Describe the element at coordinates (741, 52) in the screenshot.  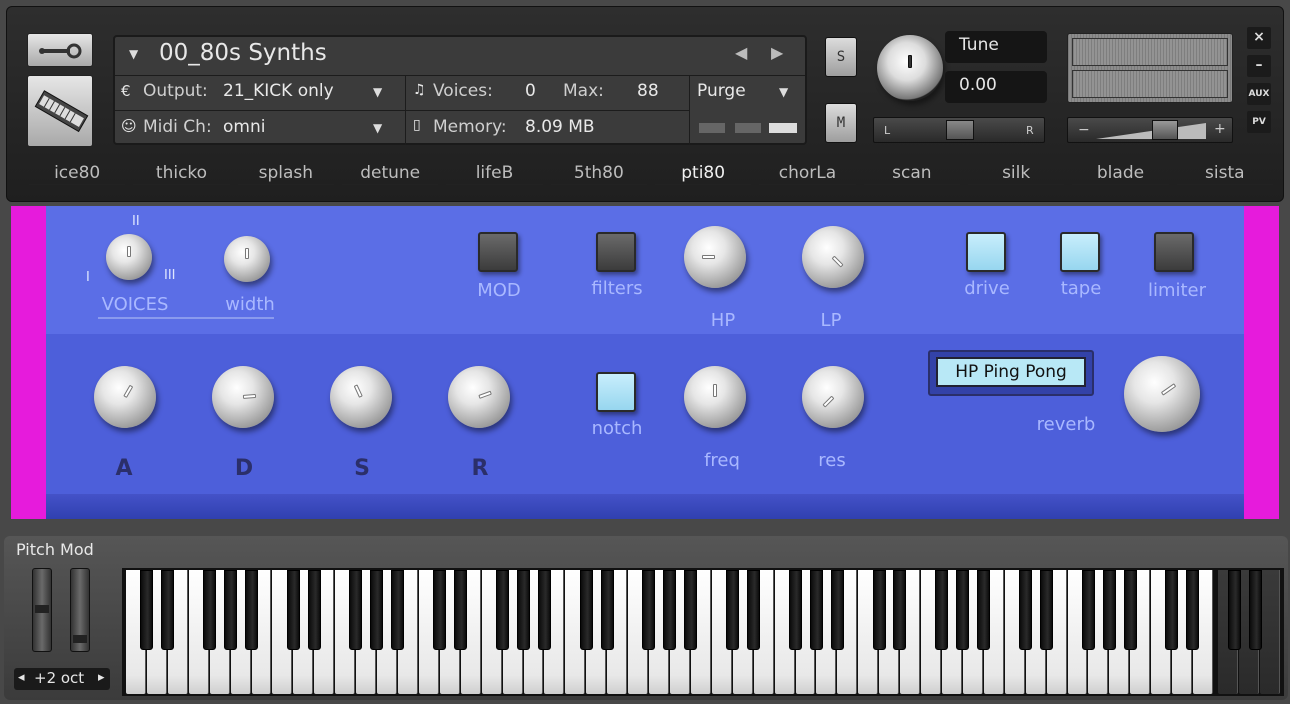
I see `prev-instrument-icon: ◀` at that location.